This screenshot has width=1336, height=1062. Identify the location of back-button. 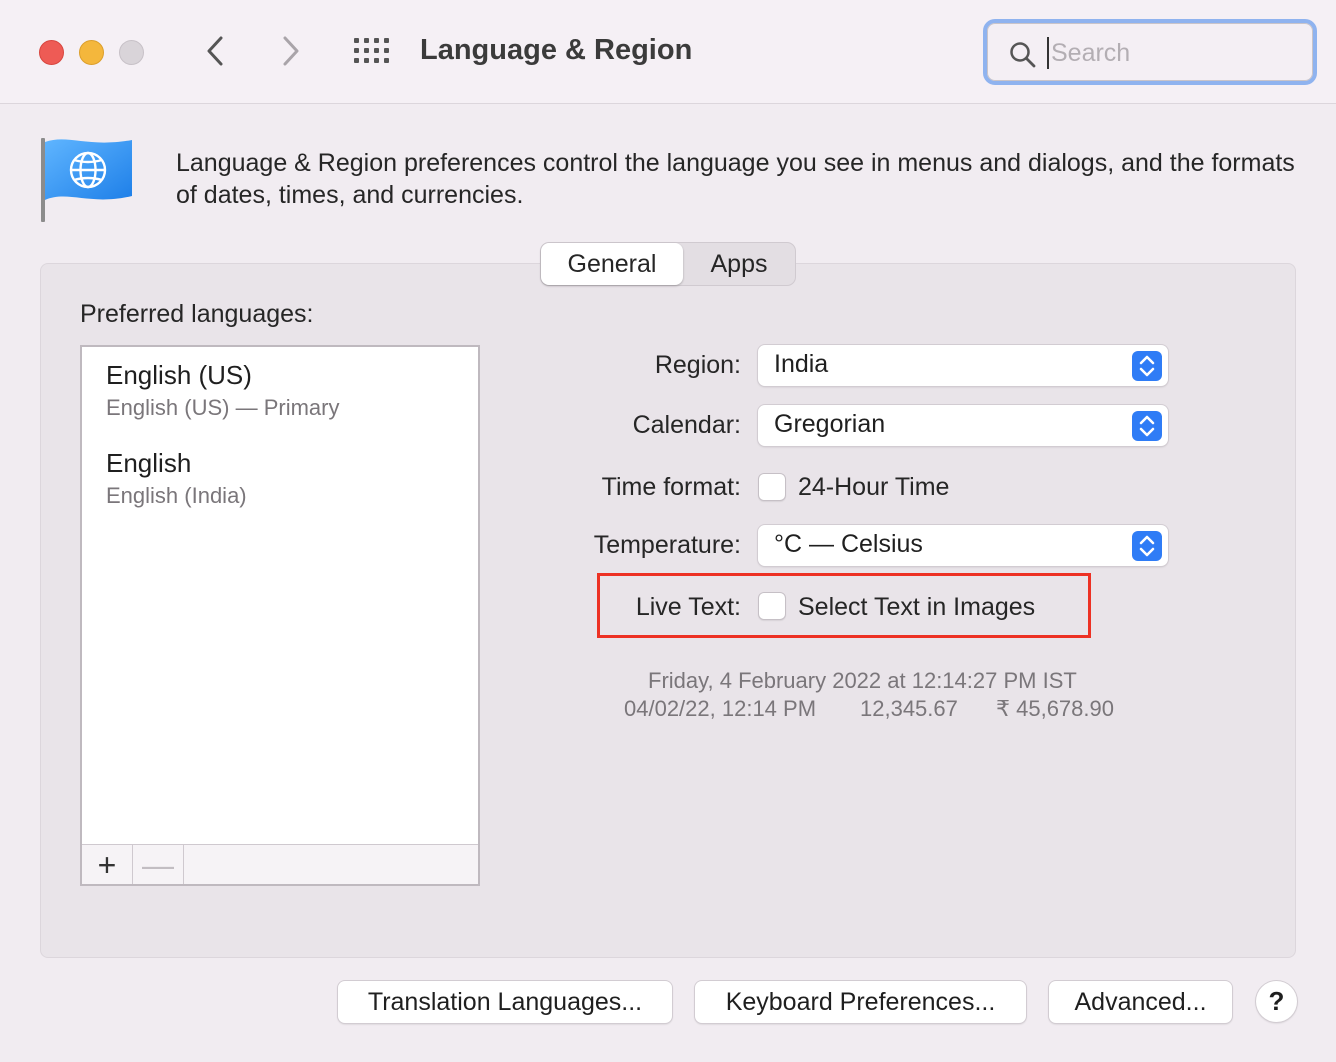
(215, 51).